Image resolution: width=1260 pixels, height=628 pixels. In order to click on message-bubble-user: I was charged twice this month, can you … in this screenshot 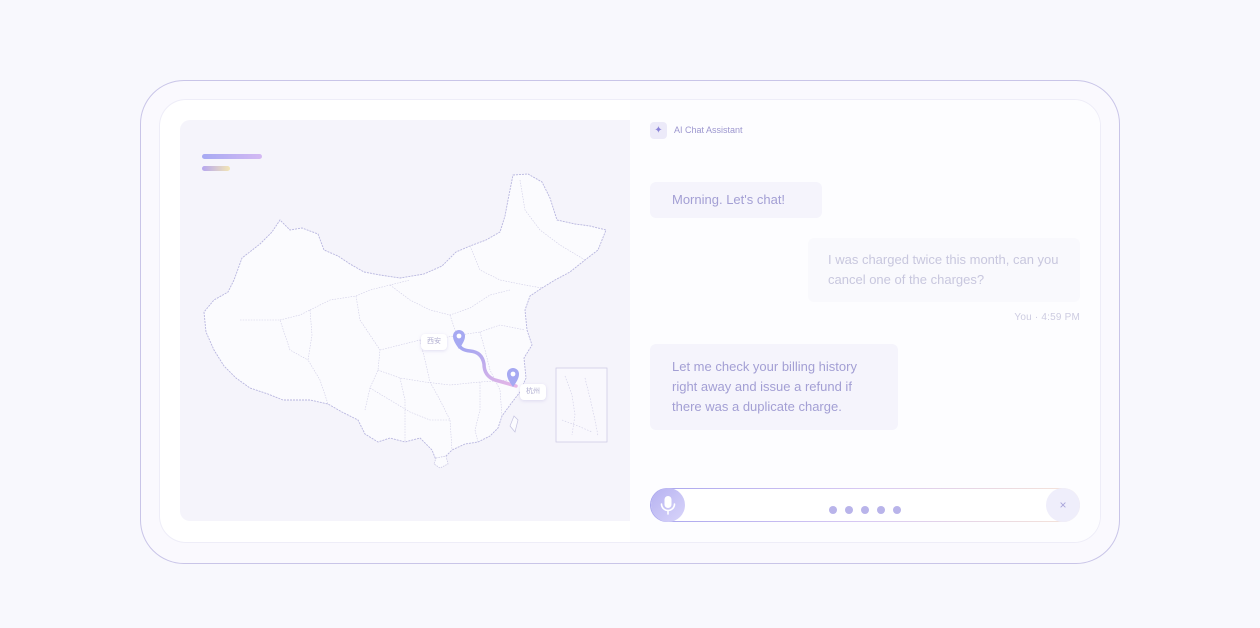, I will do `click(944, 270)`.